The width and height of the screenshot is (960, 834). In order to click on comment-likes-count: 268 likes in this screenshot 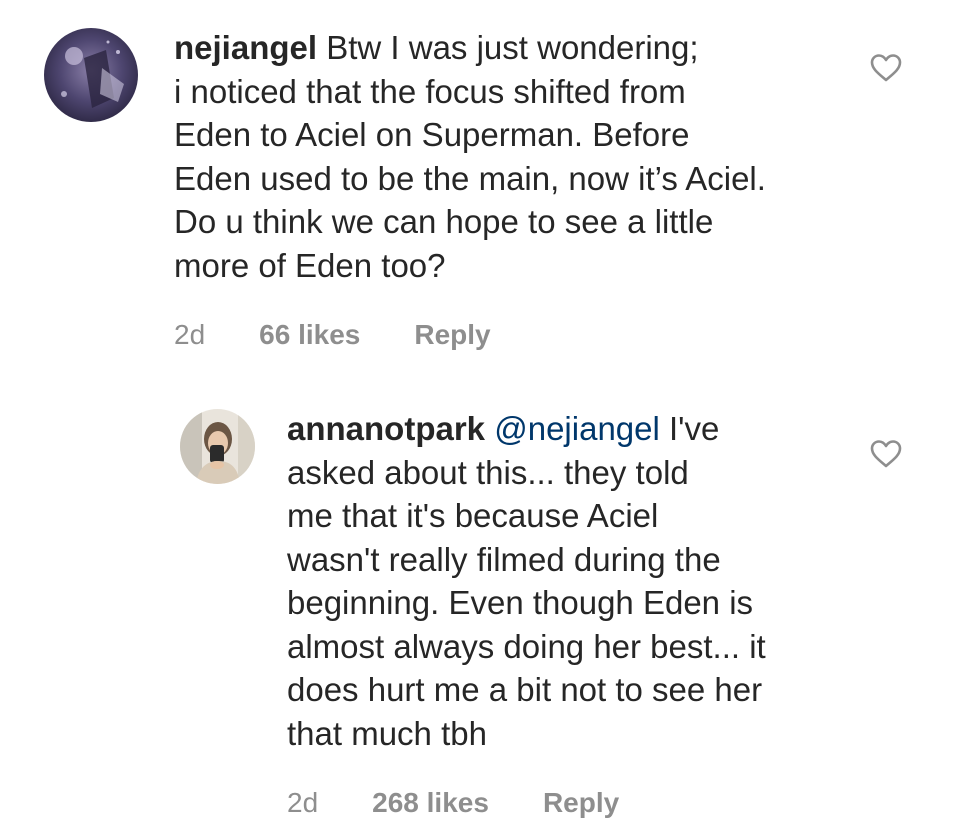, I will do `click(430, 803)`.